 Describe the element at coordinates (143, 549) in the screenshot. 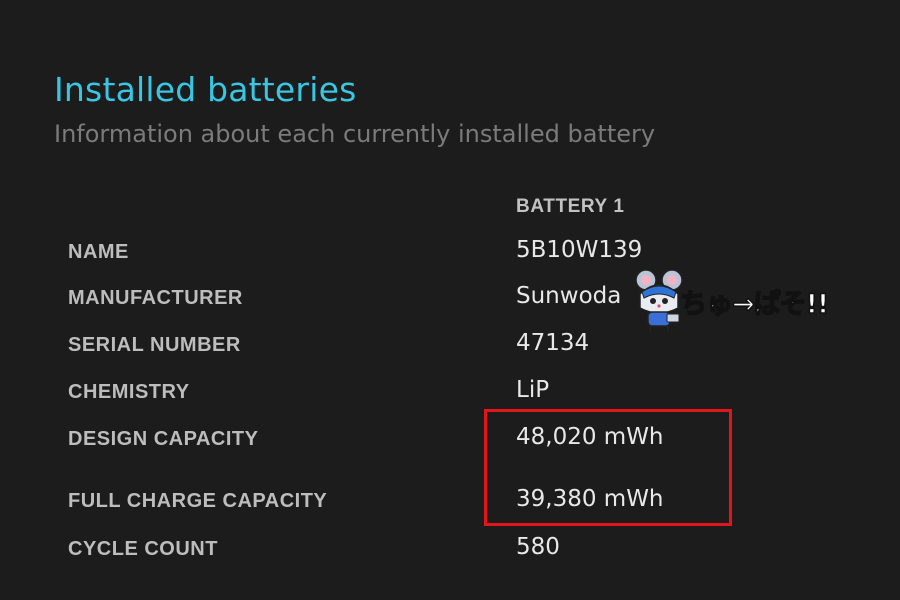

I see `row-label-cycle-count: CYCLE COUNT` at that location.